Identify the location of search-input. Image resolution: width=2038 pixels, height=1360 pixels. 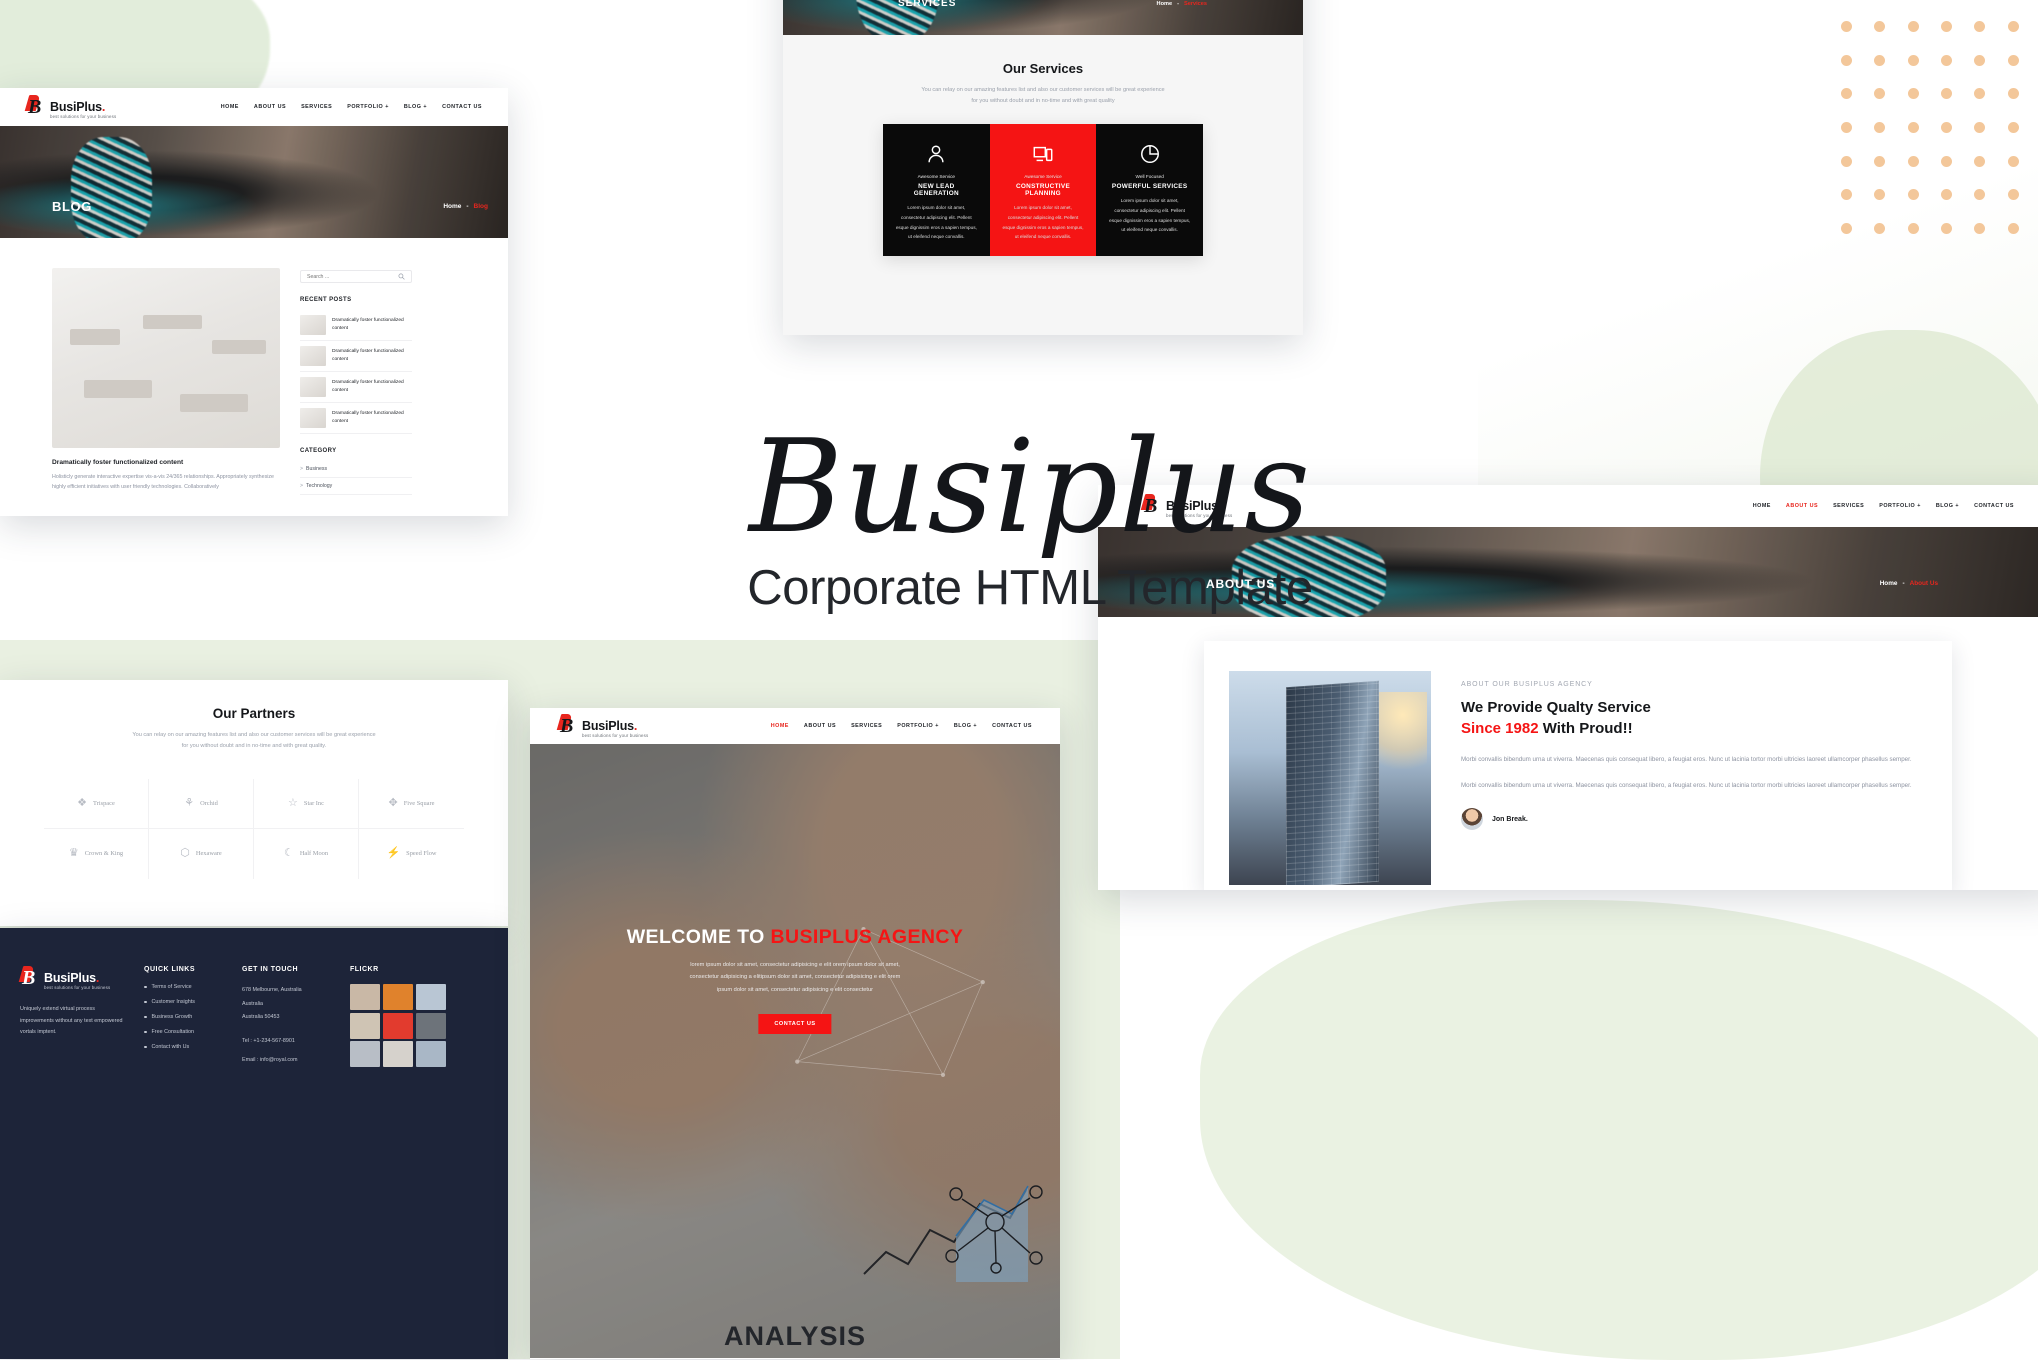
(352, 276).